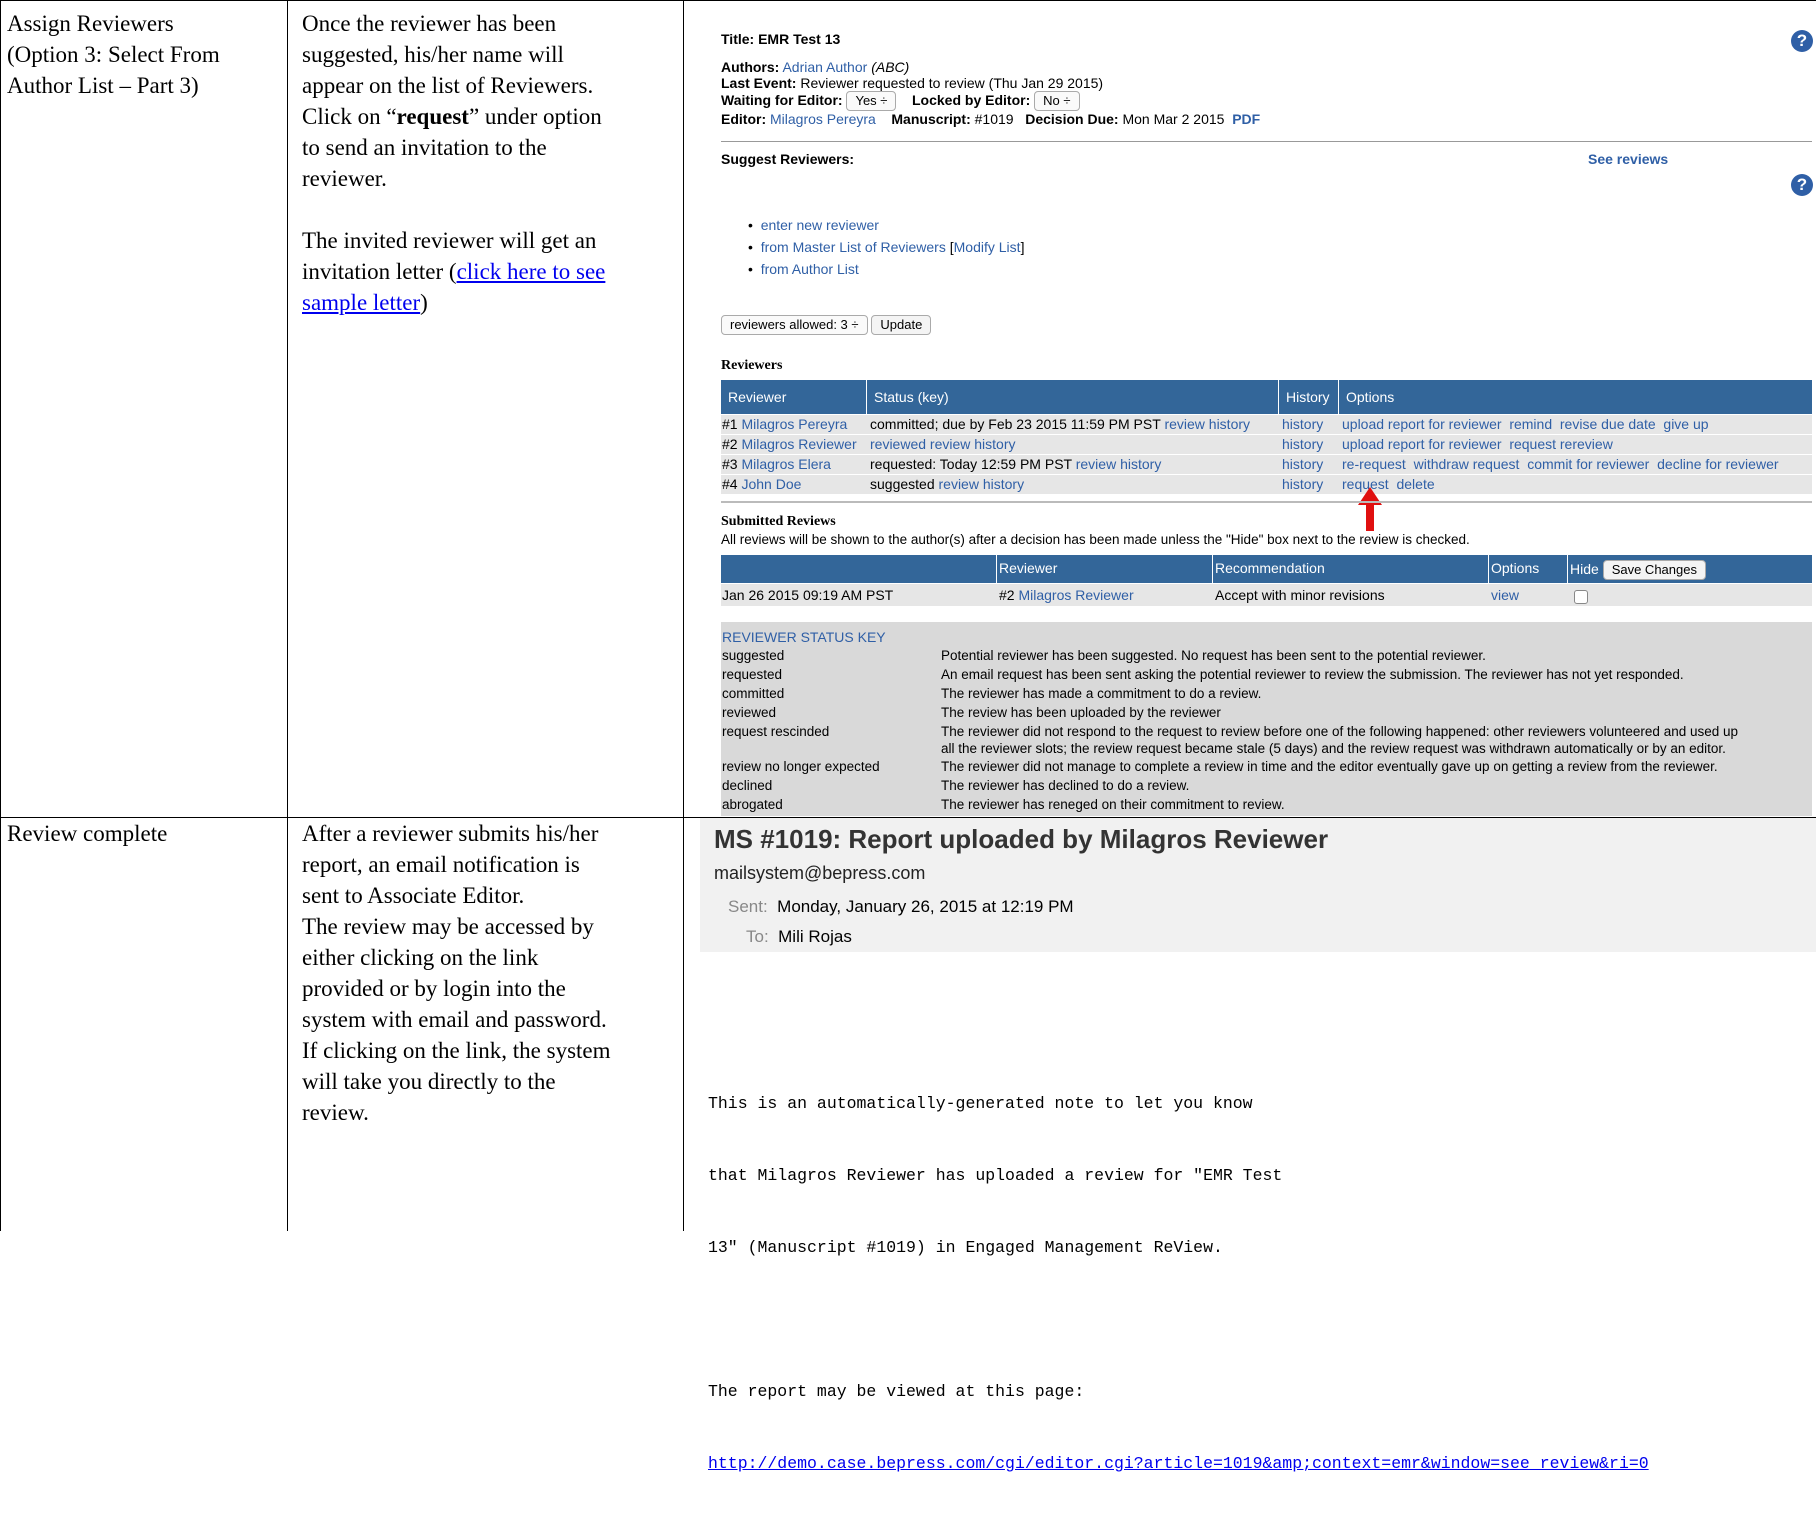  What do you see at coordinates (788, 159) in the screenshot?
I see `suggest-reviewers-heading: Suggest Reviewers:` at bounding box center [788, 159].